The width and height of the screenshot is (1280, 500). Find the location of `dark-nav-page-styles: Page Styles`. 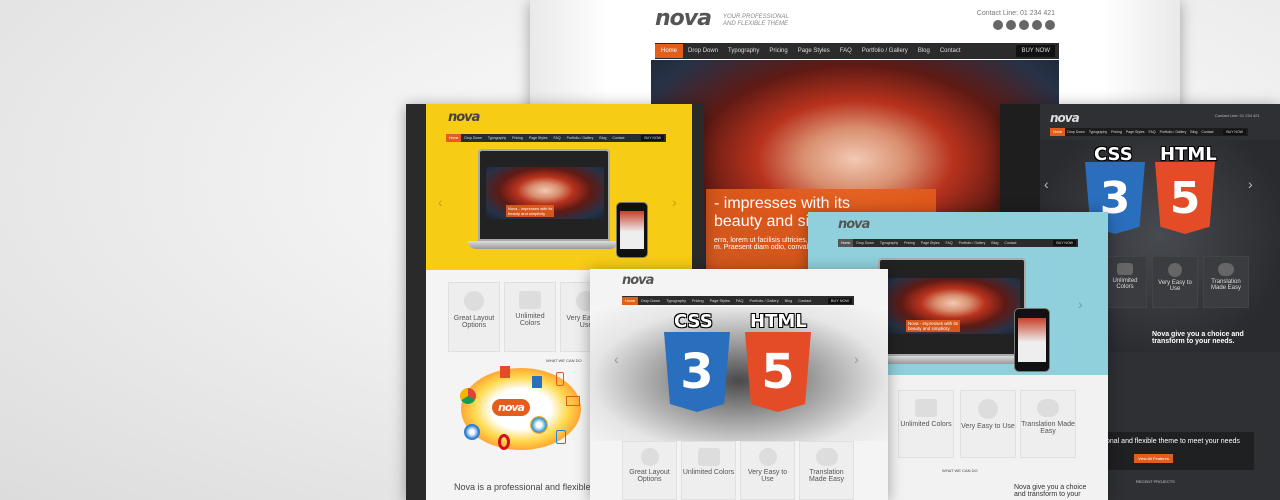

dark-nav-page-styles: Page Styles is located at coordinates (1135, 132).